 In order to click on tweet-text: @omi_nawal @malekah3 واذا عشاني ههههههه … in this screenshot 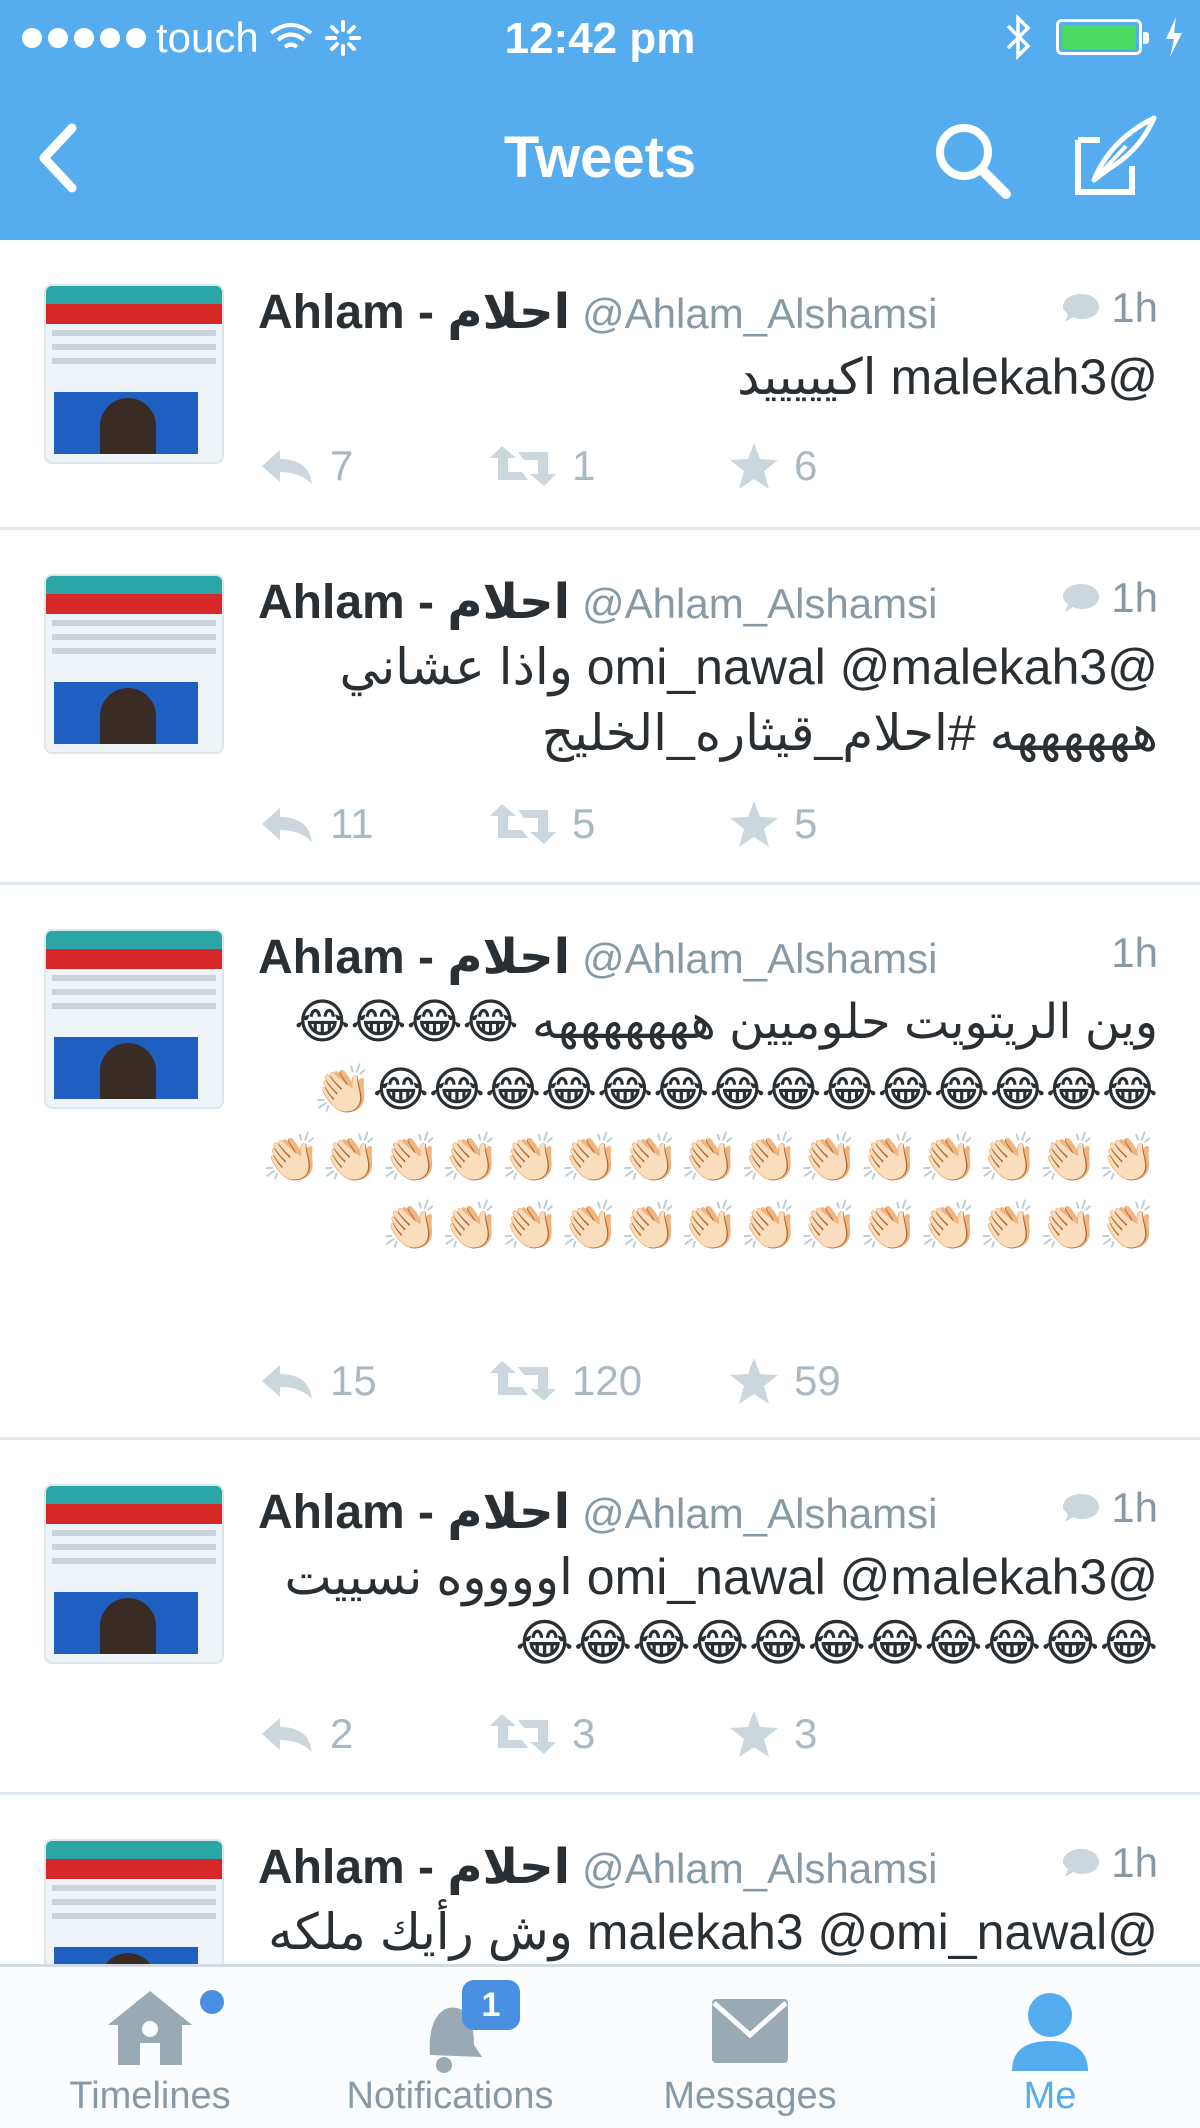, I will do `click(748, 700)`.